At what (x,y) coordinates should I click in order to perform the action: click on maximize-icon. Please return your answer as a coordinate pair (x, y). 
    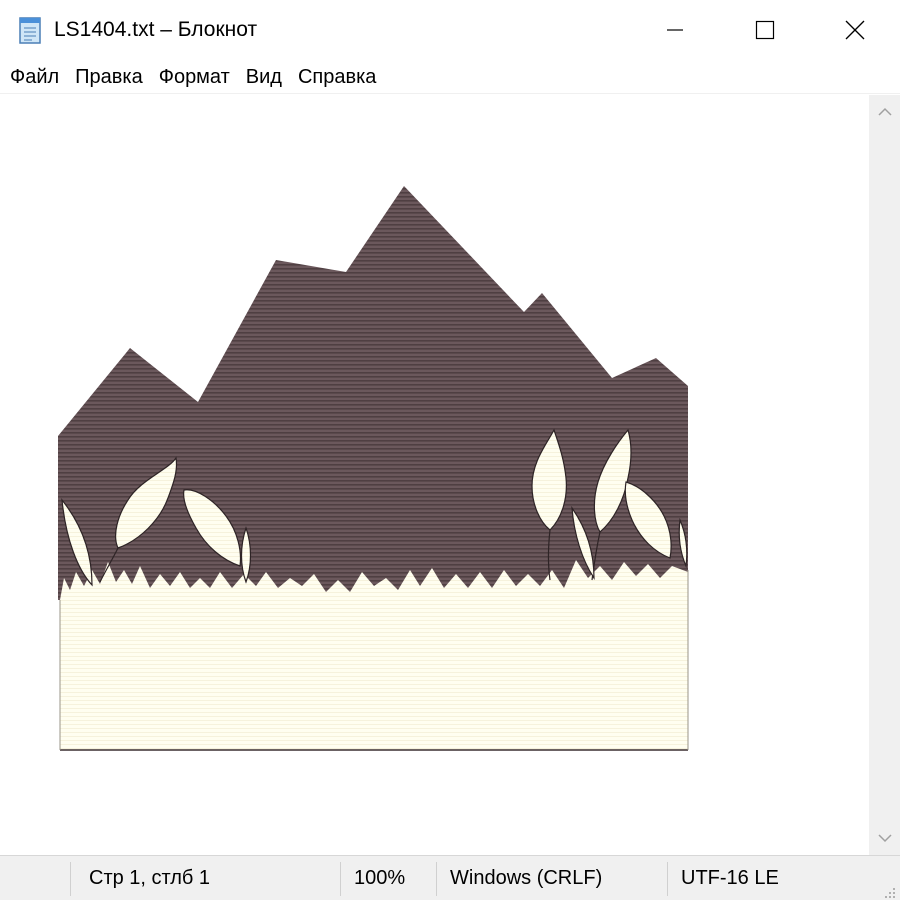
    Looking at the image, I should click on (765, 30).